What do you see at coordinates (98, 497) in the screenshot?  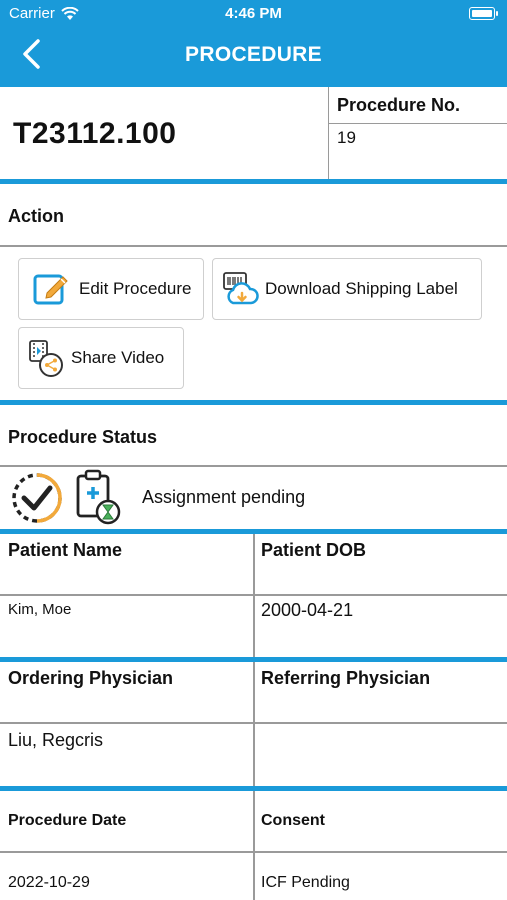 I see `clipboard-pending-icon` at bounding box center [98, 497].